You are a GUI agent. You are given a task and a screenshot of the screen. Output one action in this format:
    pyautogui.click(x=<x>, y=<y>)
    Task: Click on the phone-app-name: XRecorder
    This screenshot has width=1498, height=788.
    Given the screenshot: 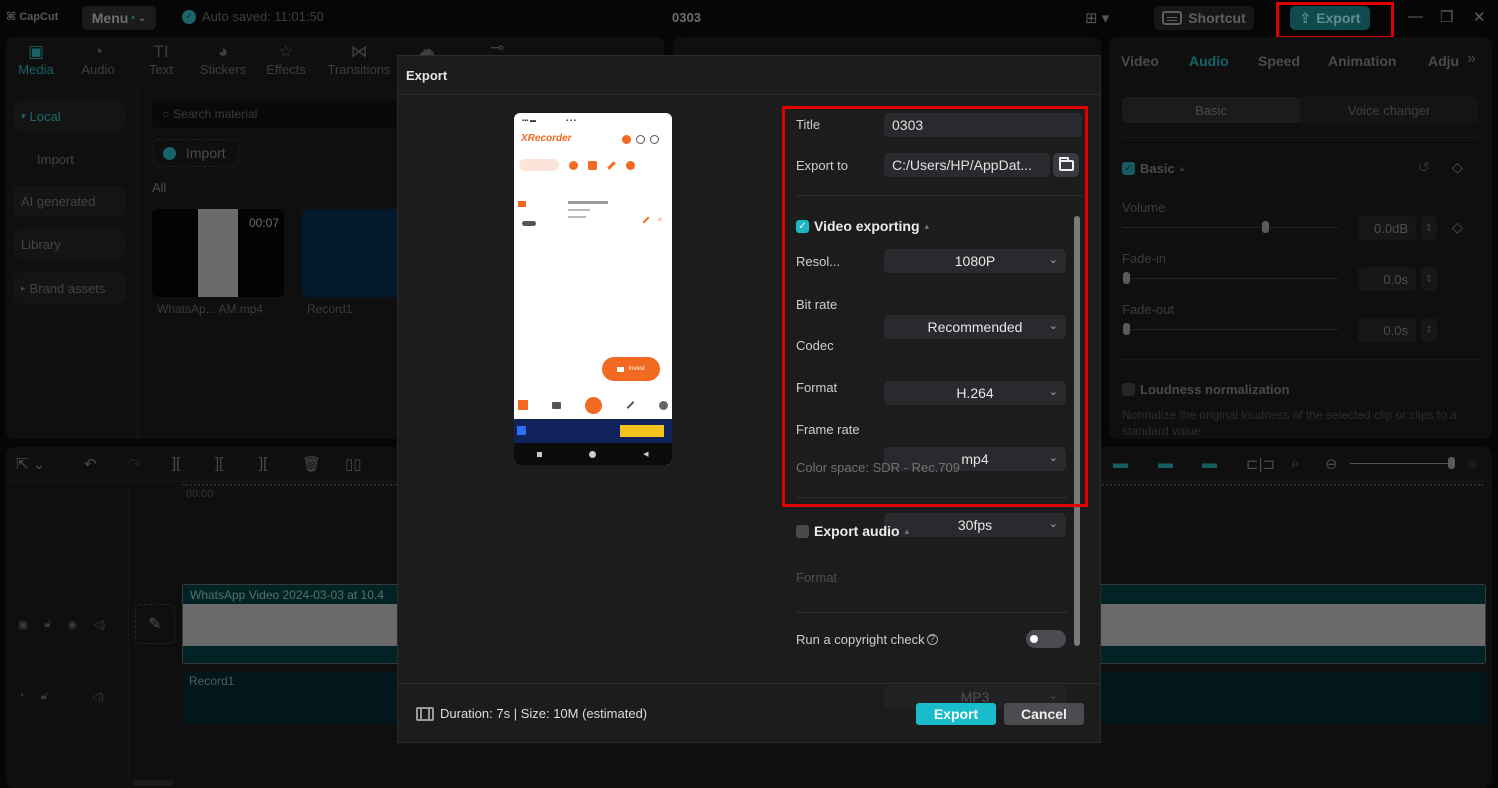 What is the action you would take?
    pyautogui.click(x=546, y=138)
    